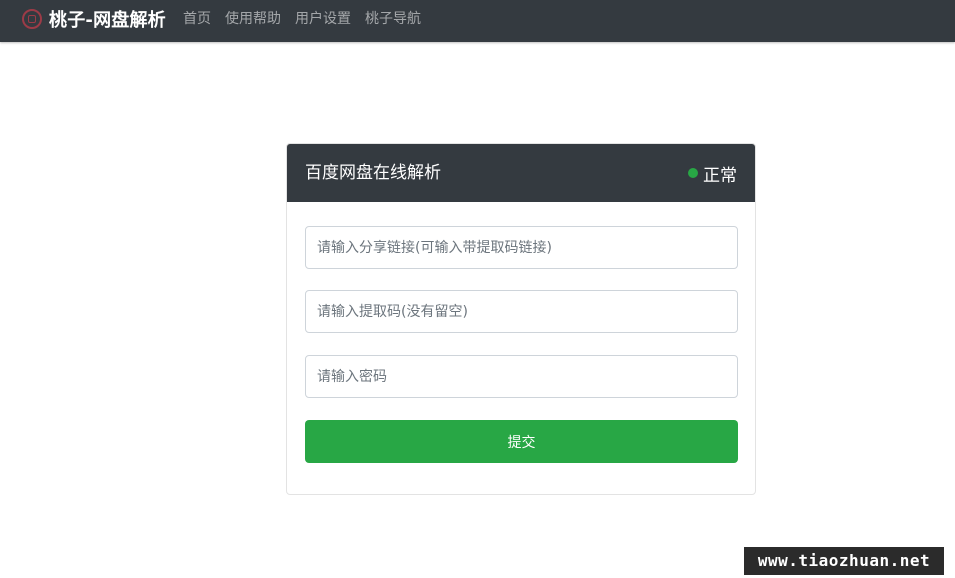 The height and width of the screenshot is (578, 955). I want to click on brand-title: 桃子-网盘解析, so click(107, 20).